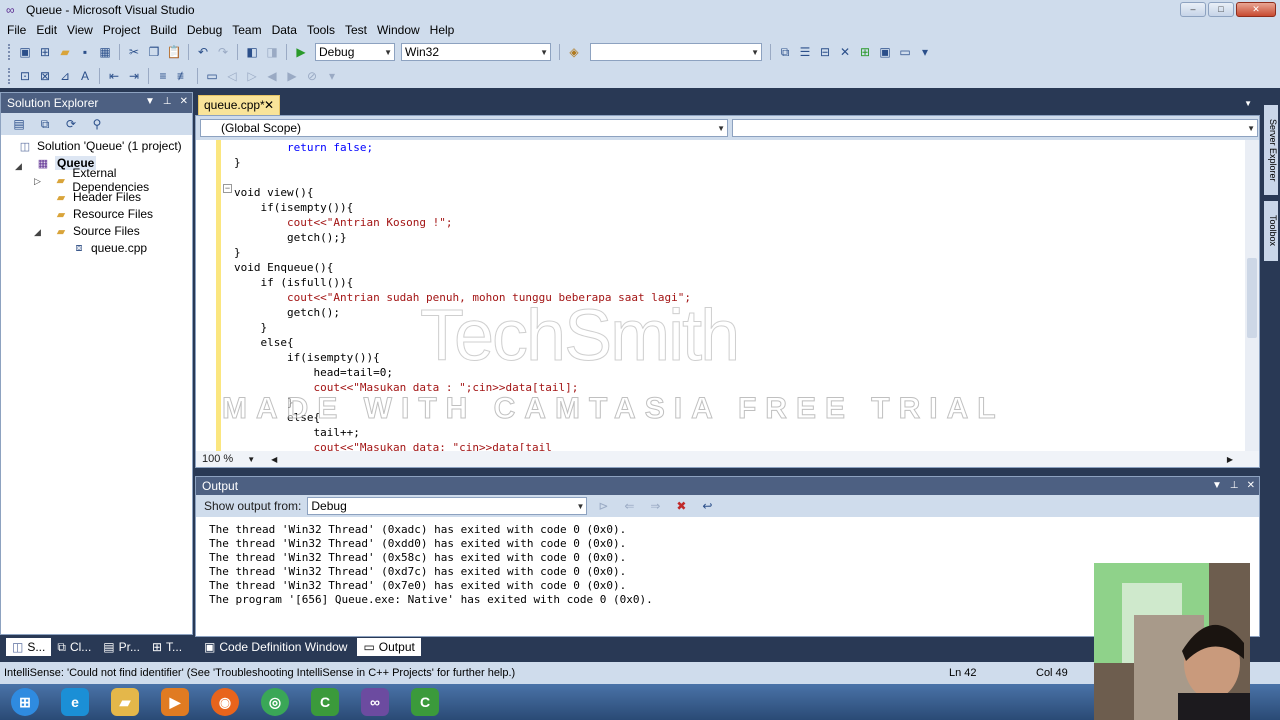 The height and width of the screenshot is (720, 1280). I want to click on previous-bookmark-folder-icon: ◀, so click(272, 76).